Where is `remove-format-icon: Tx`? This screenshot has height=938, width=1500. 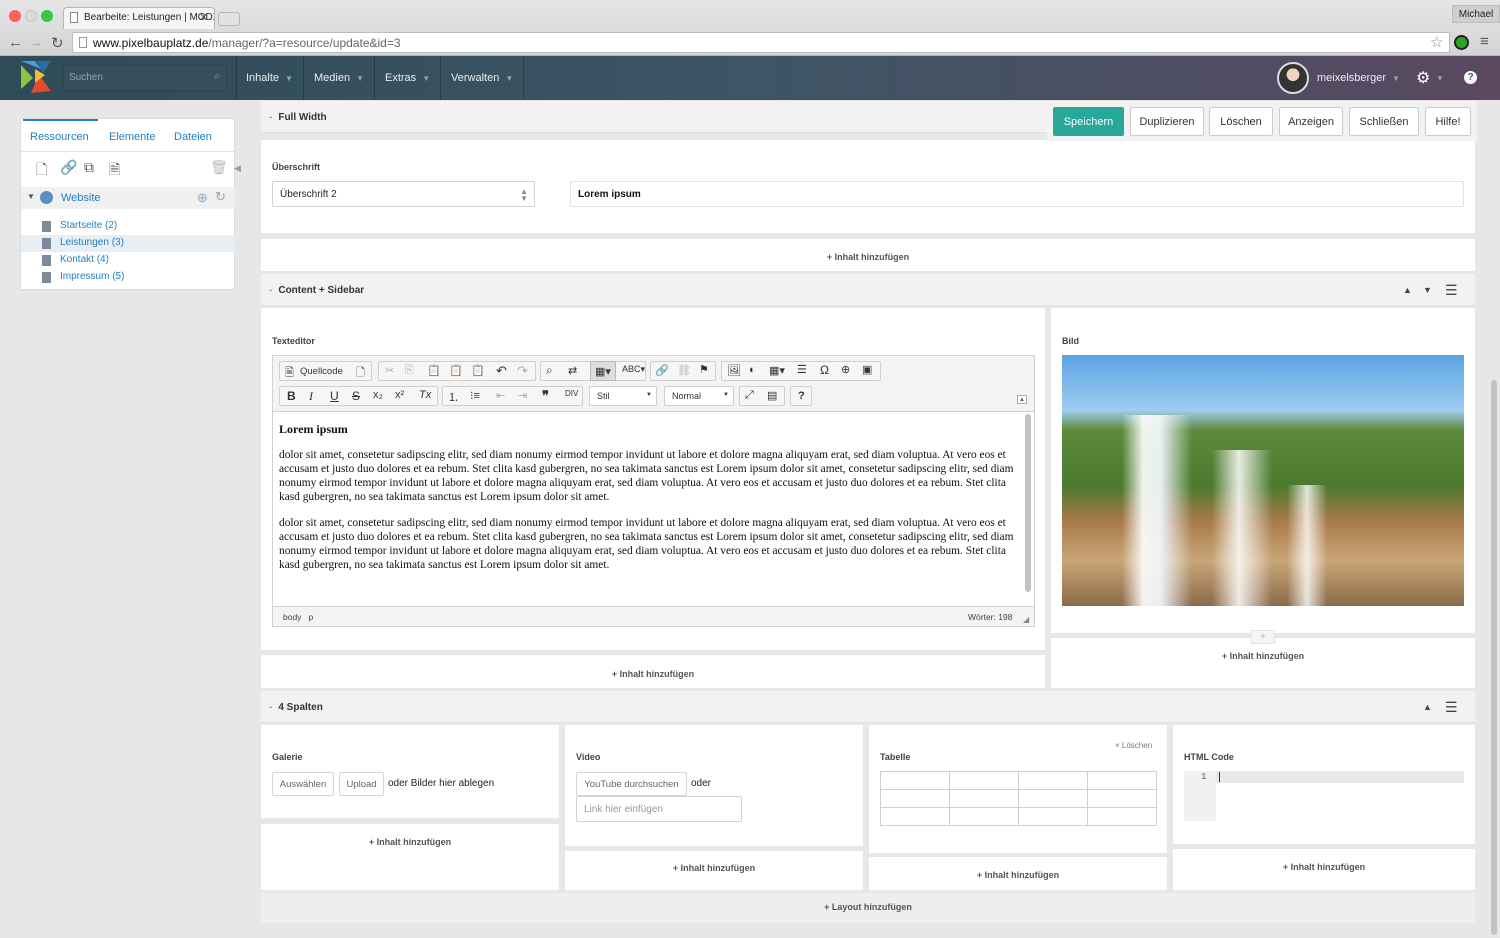 remove-format-icon: Tx is located at coordinates (425, 395).